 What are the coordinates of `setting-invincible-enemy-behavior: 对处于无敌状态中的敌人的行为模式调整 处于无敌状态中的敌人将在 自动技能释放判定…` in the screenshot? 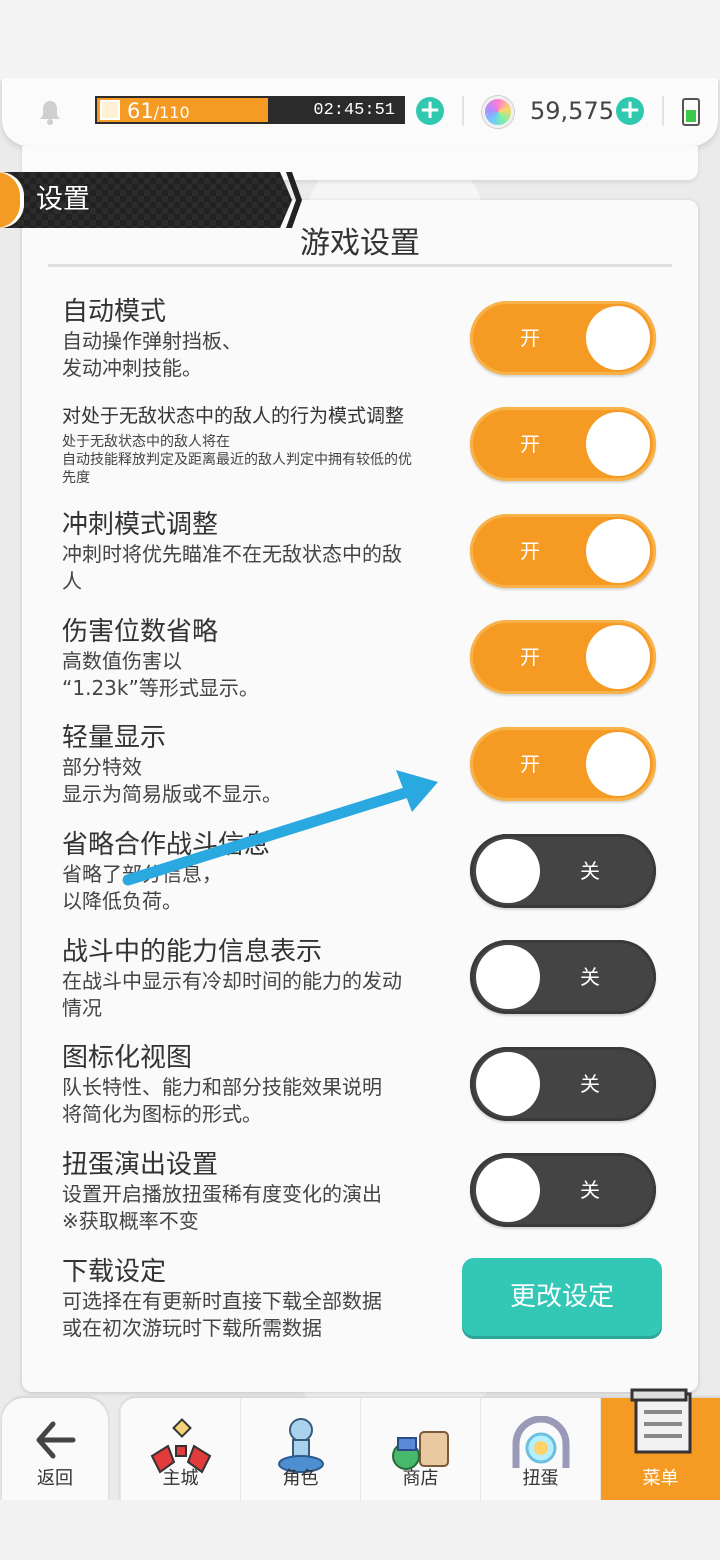 It's located at (262, 445).